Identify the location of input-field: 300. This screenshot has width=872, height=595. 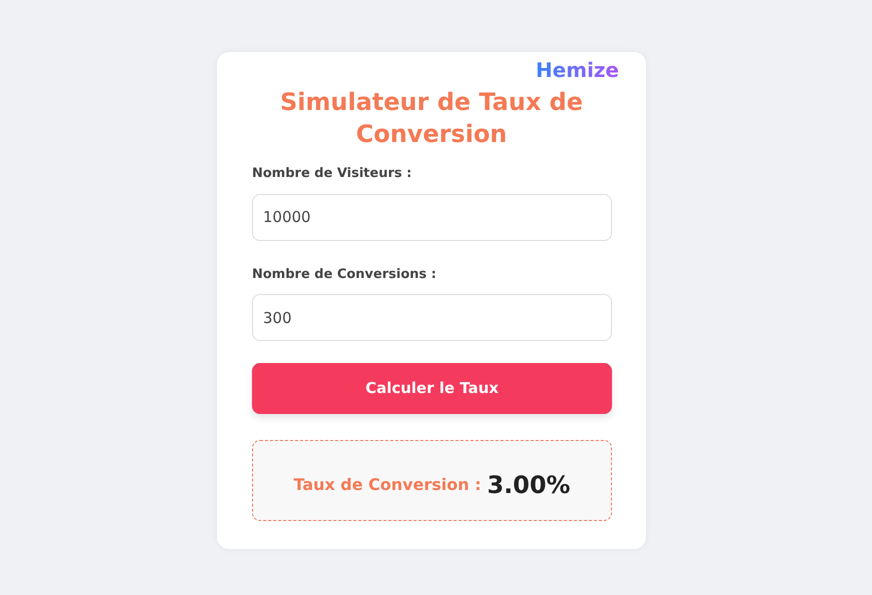
(432, 317).